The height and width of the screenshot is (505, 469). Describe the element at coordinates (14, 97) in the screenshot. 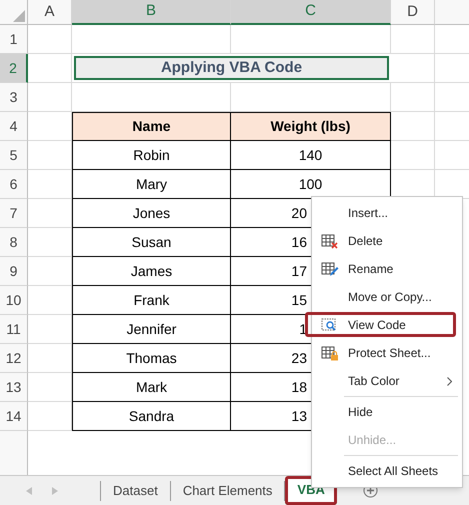

I see `row-header: 3` at that location.